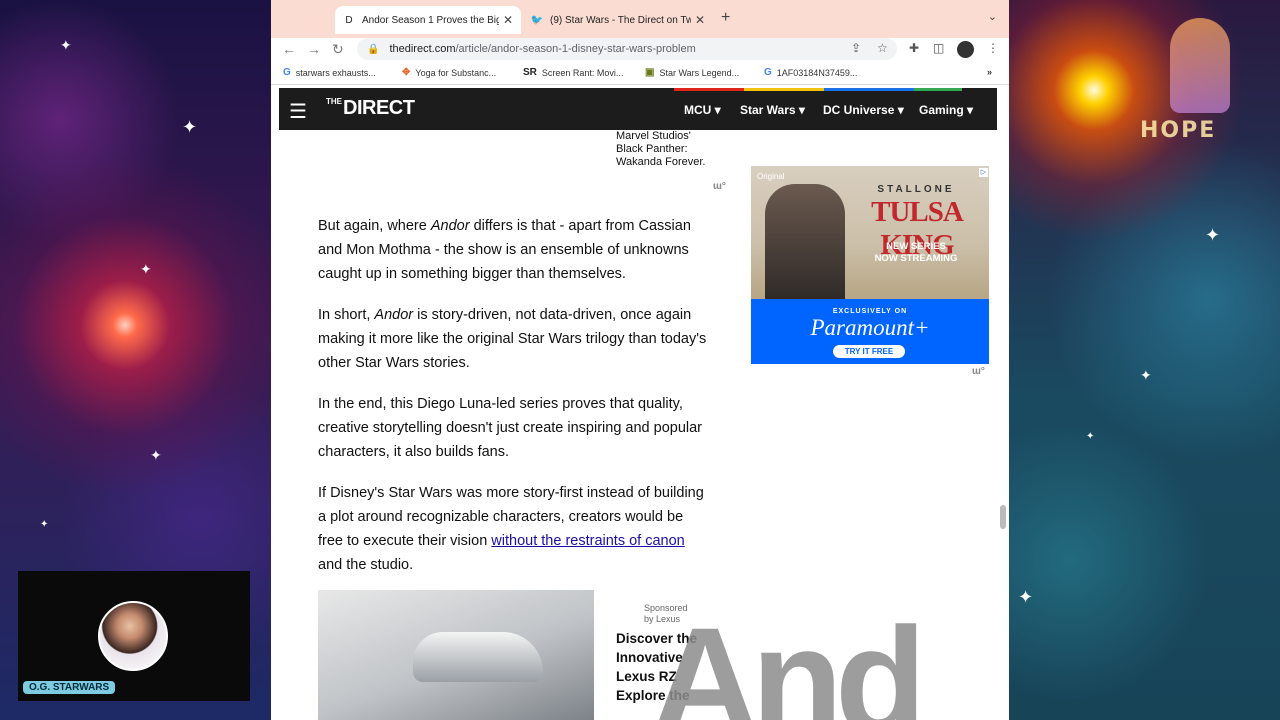 This screenshot has width=1280, height=720. Describe the element at coordinates (805, 241) in the screenshot. I see `ad-actor-image` at that location.